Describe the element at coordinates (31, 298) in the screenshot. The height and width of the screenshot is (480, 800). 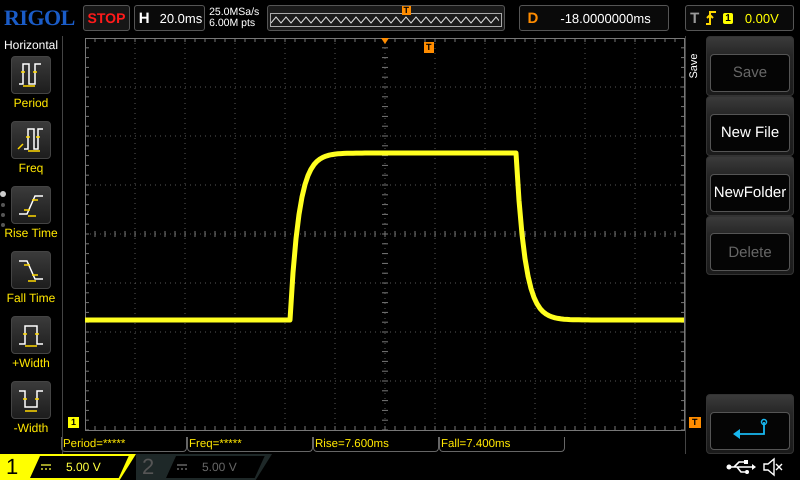
I see `measure-label: Fall Time` at that location.